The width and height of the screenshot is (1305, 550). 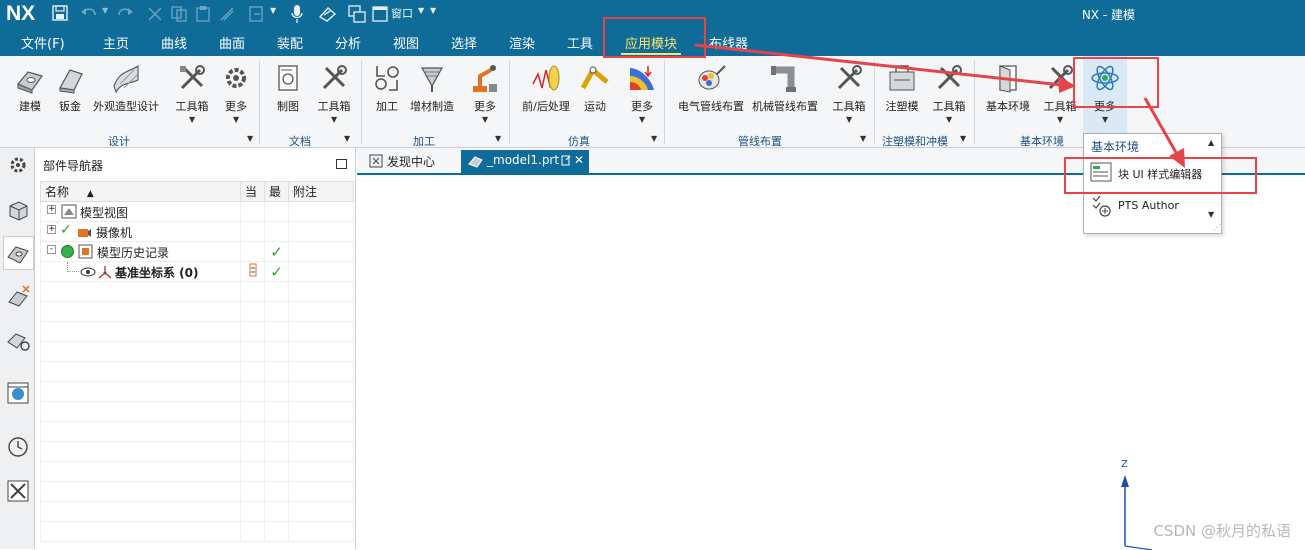 What do you see at coordinates (1222, 531) in the screenshot?
I see `watermark: CSDN @秋月的私语` at bounding box center [1222, 531].